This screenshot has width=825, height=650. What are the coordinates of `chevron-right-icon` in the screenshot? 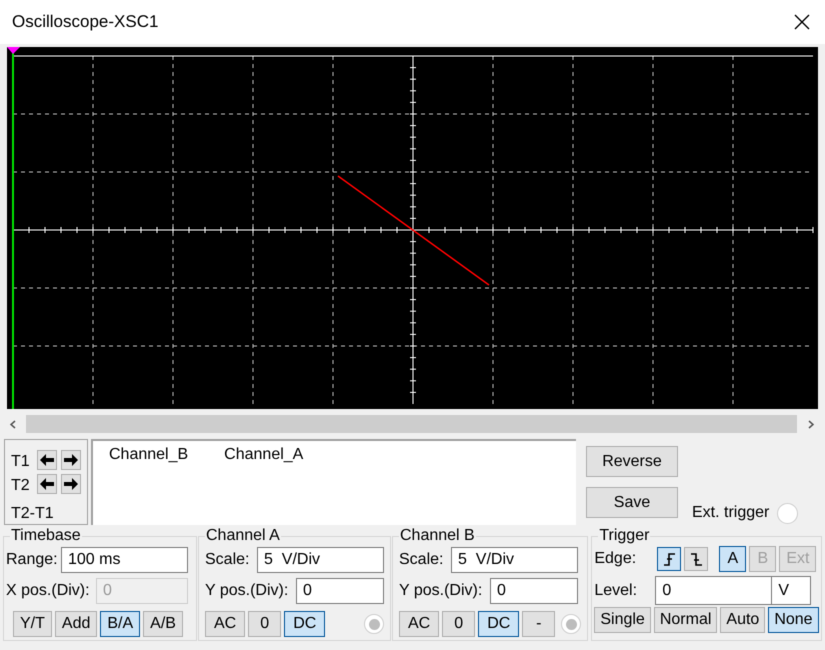 It's located at (811, 424).